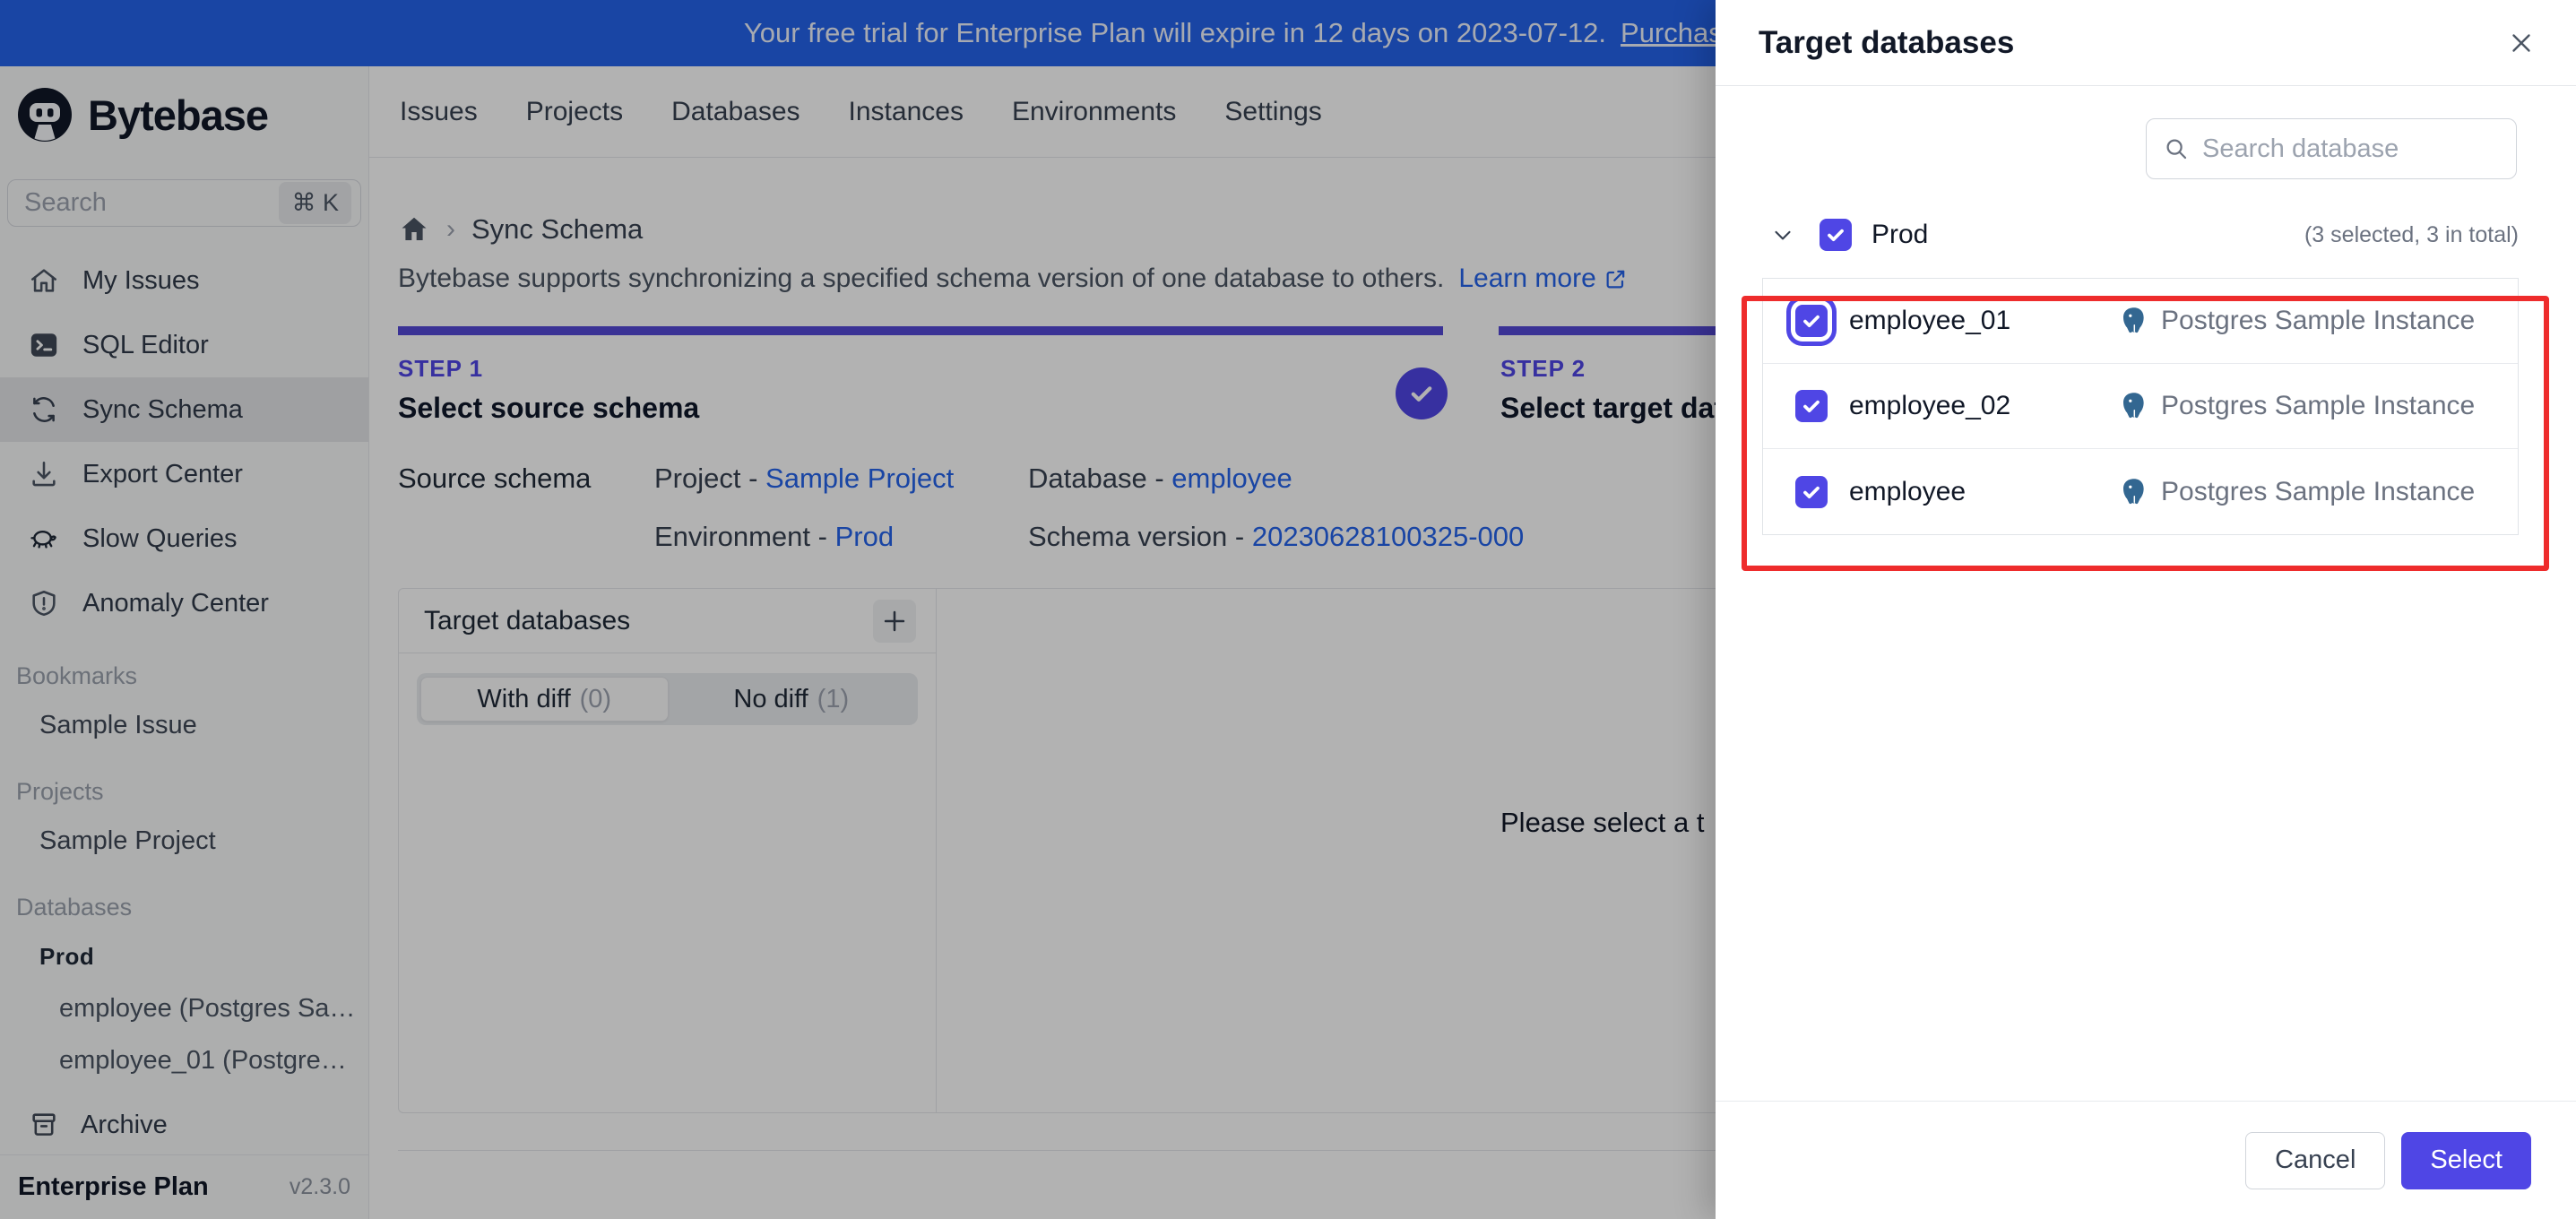 The image size is (2576, 1219). I want to click on database-search-box, so click(2331, 149).